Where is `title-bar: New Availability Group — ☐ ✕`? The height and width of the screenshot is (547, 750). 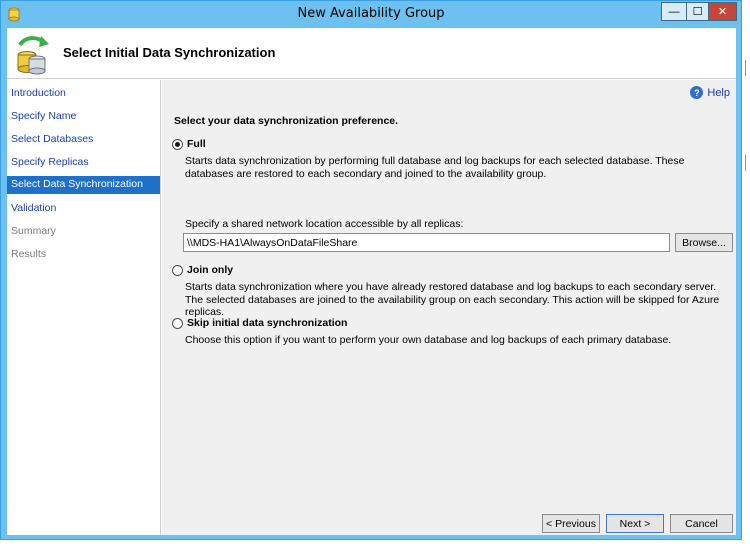
title-bar: New Availability Group — ☐ ✕ is located at coordinates (371, 14).